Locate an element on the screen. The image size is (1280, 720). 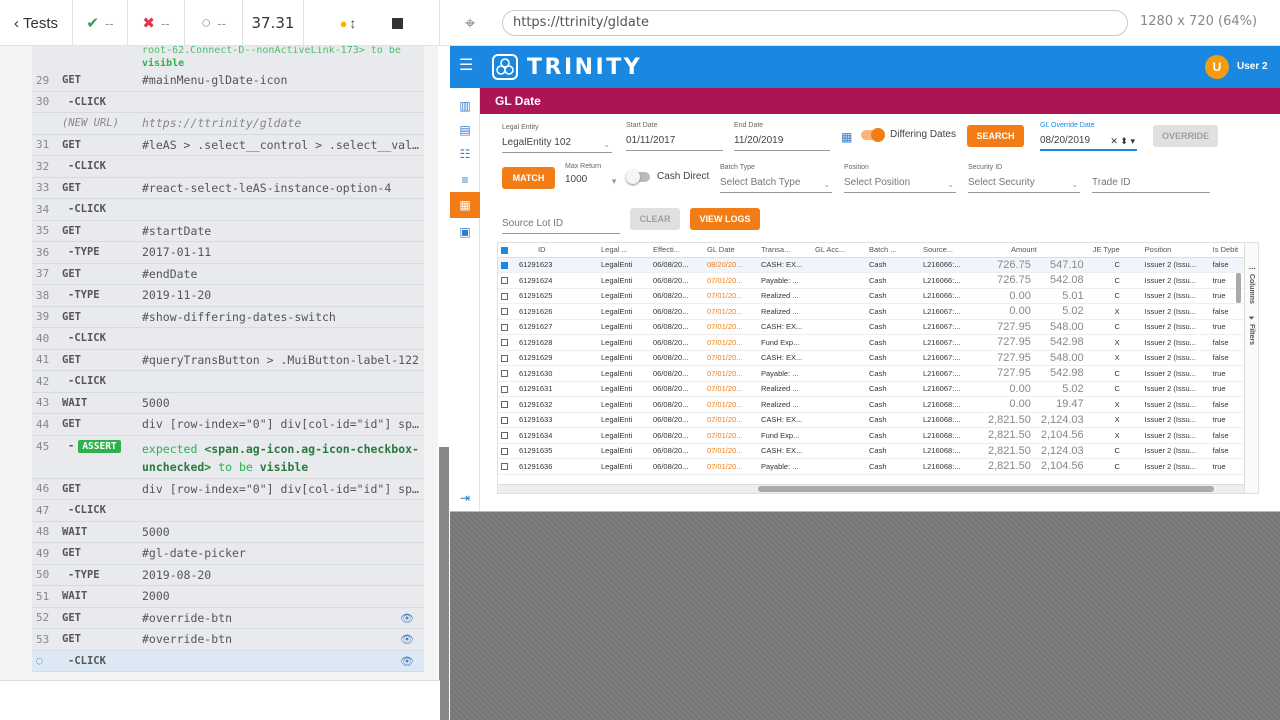
command-row: 51 WAIT 2000 is located at coordinates (228, 597).